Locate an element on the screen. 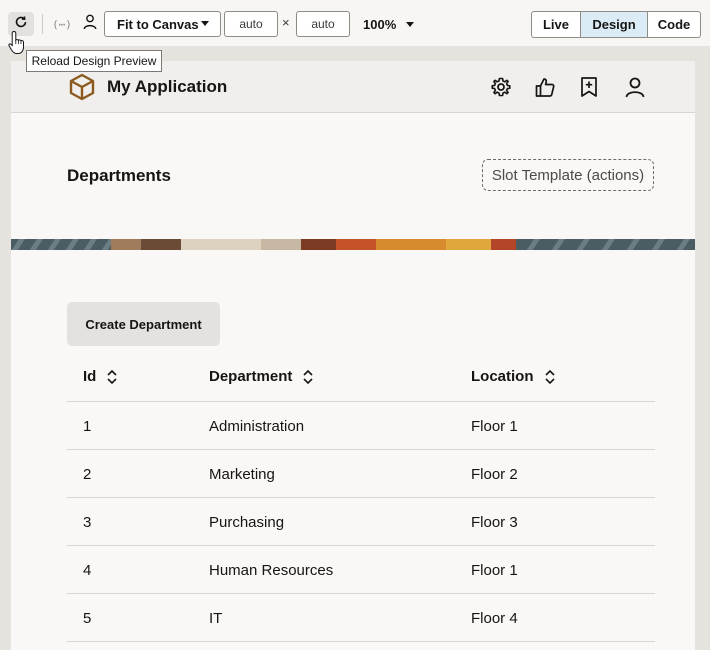 Image resolution: width=710 pixels, height=650 pixels. cell-id: 1 is located at coordinates (87, 426).